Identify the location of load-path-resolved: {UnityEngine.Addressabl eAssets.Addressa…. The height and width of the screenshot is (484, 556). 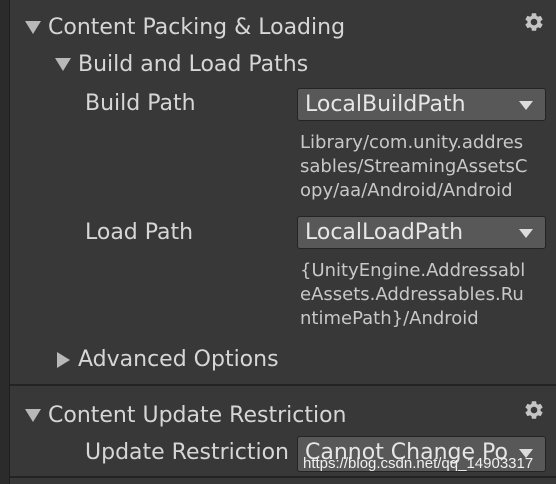
(412, 295).